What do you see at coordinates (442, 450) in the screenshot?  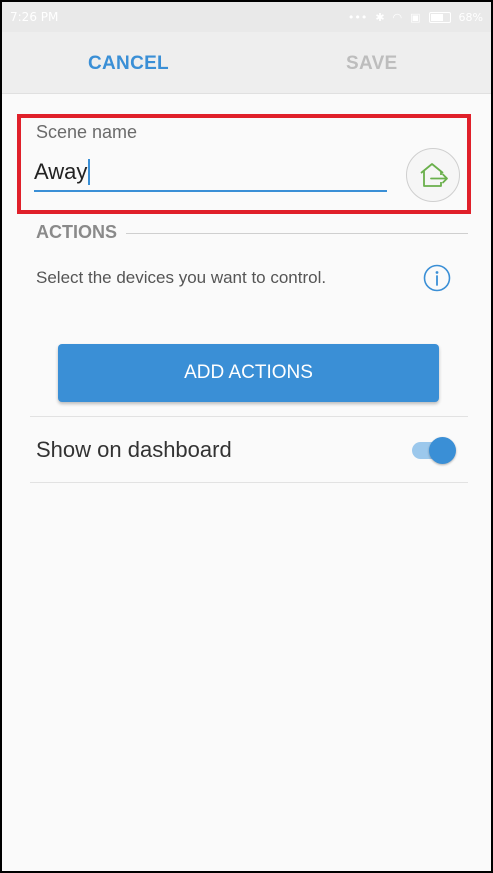 I see `dashboard-toggle-knob` at bounding box center [442, 450].